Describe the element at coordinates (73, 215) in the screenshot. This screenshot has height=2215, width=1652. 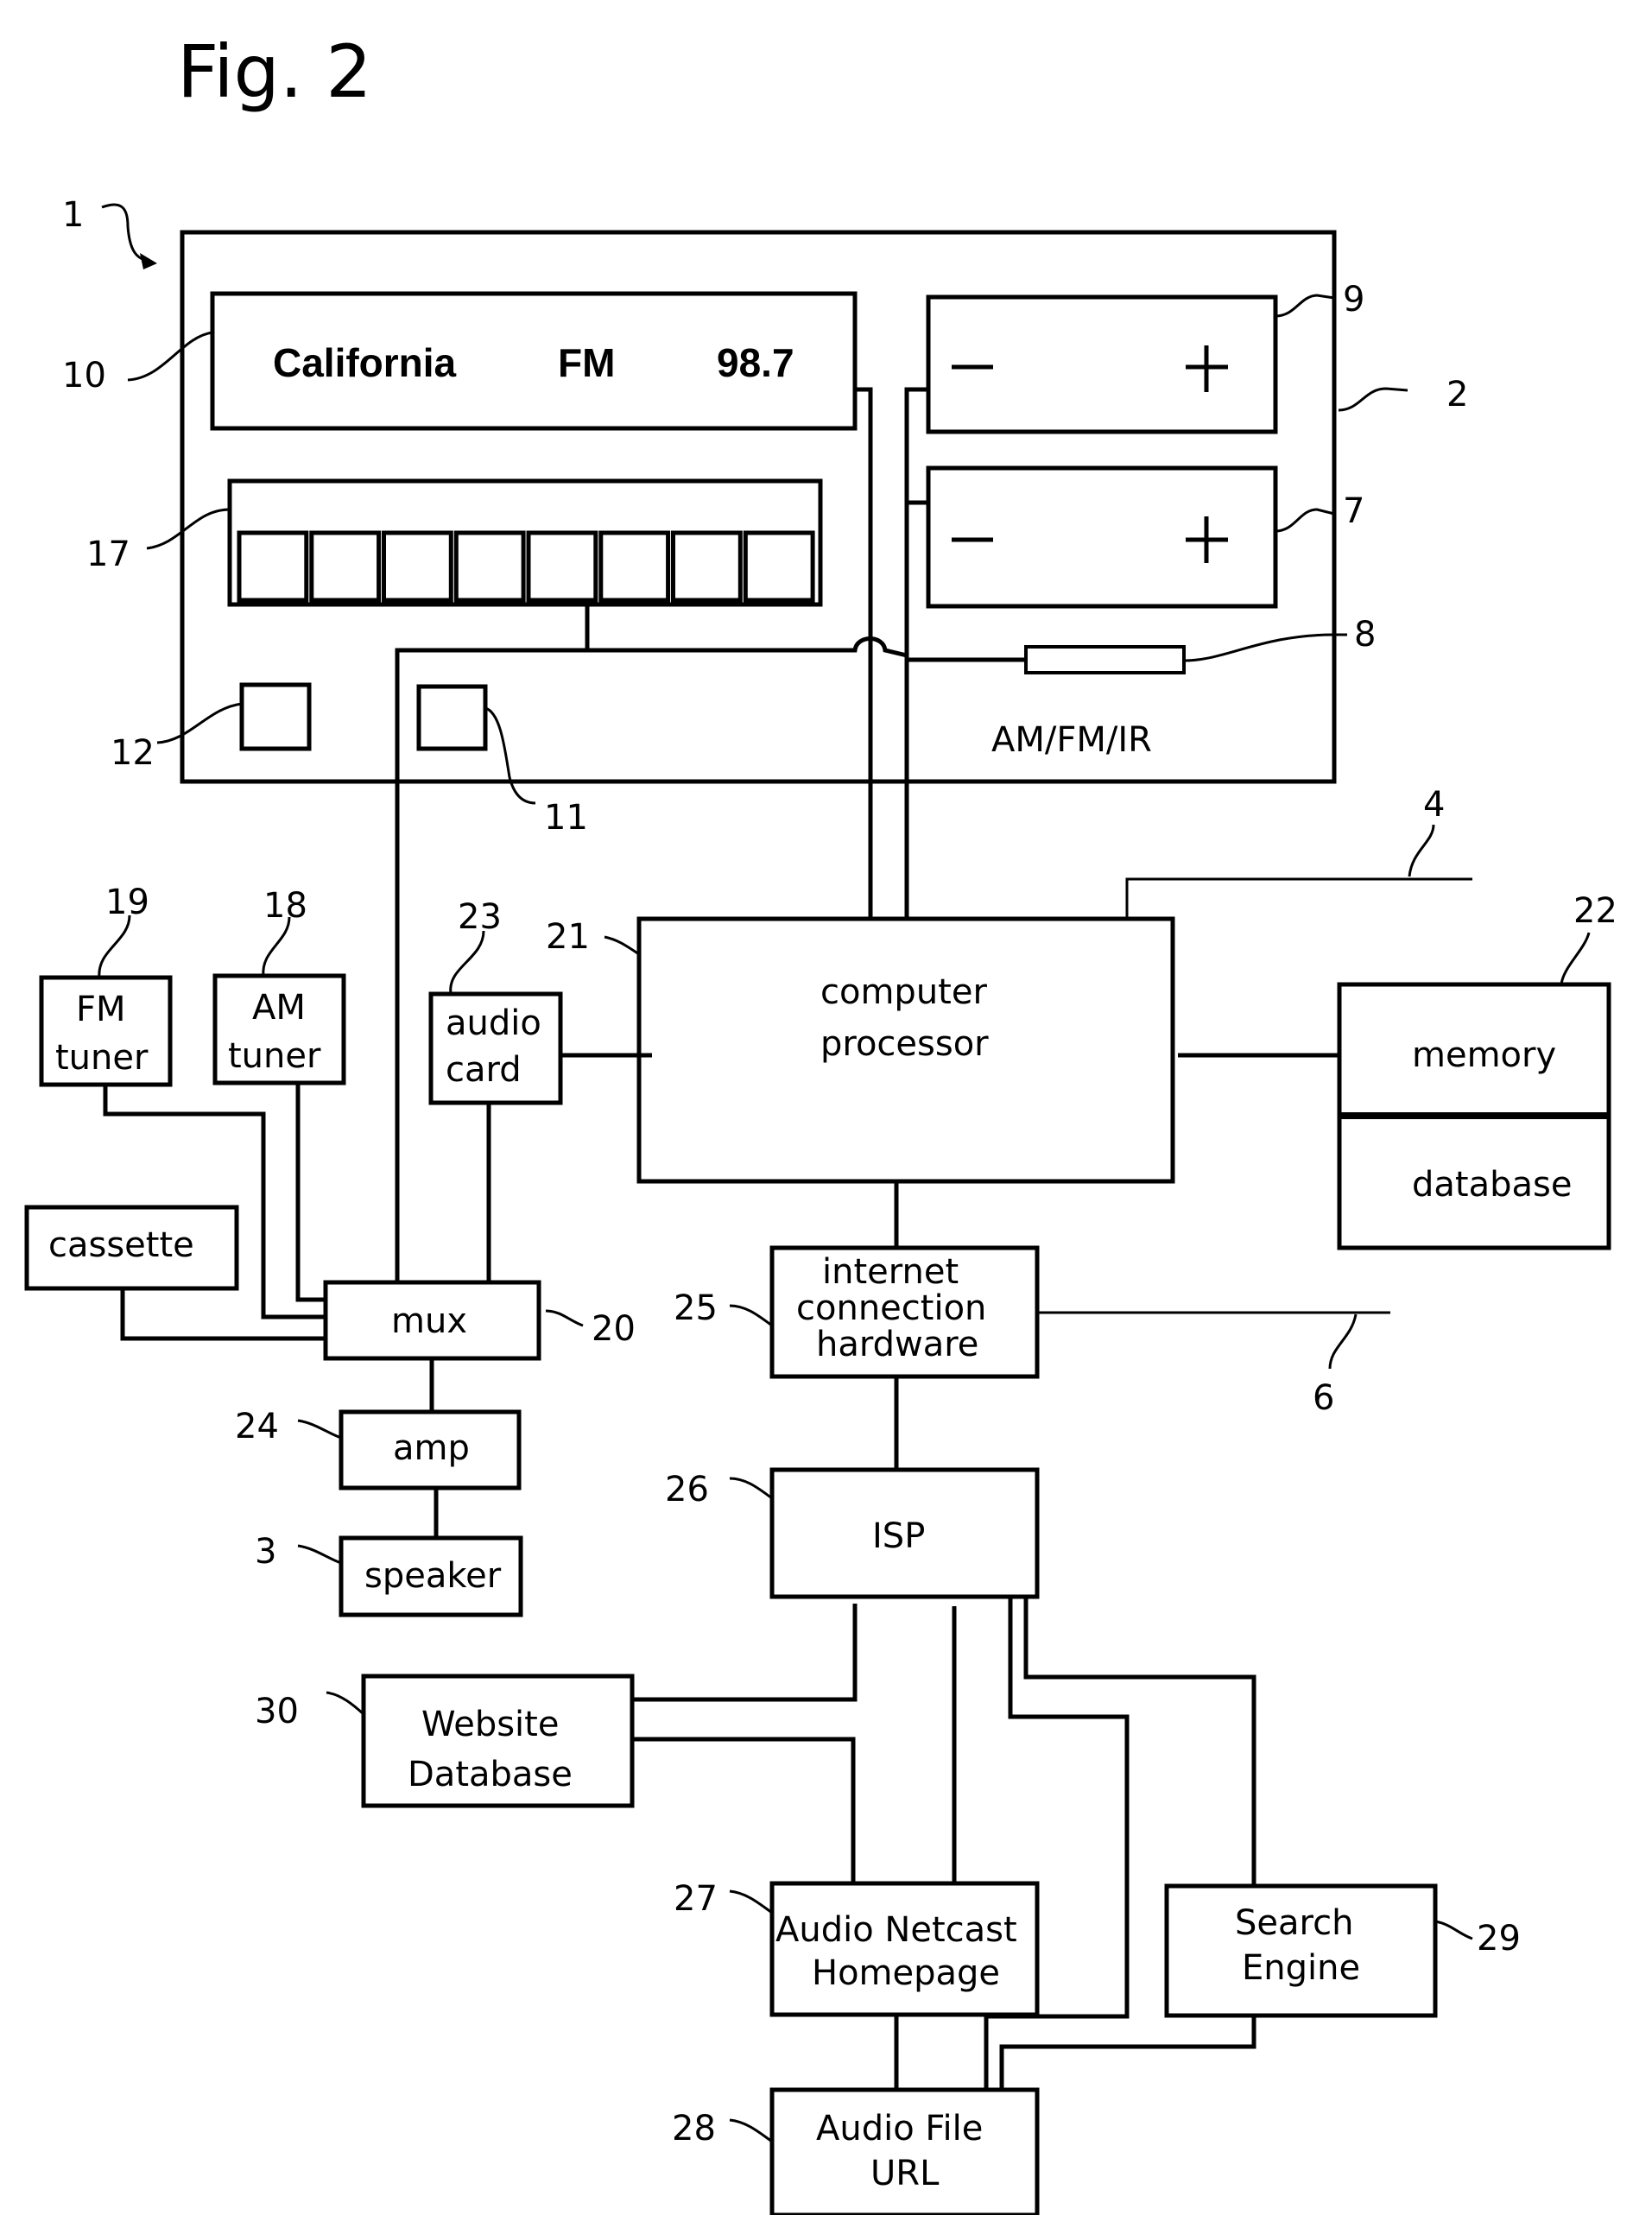
I see `ref-1: 1` at that location.